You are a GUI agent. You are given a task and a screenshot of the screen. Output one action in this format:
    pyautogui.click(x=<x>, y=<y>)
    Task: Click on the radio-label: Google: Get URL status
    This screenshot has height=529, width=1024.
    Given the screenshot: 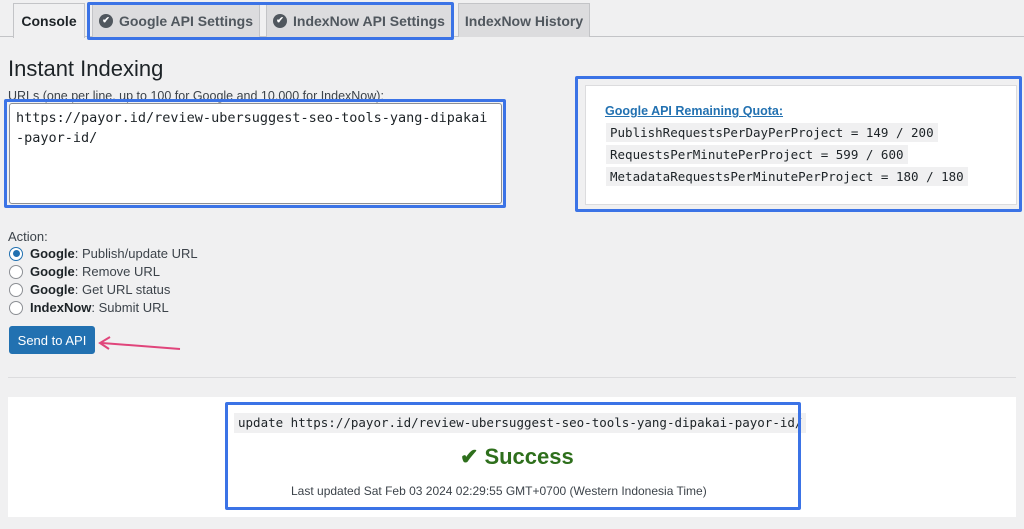 What is the action you would take?
    pyautogui.click(x=100, y=289)
    